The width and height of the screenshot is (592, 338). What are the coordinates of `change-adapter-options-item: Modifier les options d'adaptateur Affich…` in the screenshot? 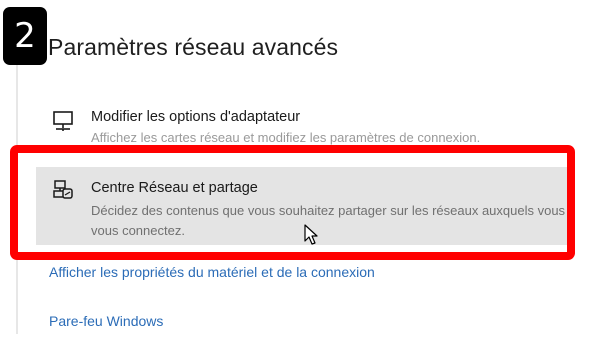 It's located at (303, 124).